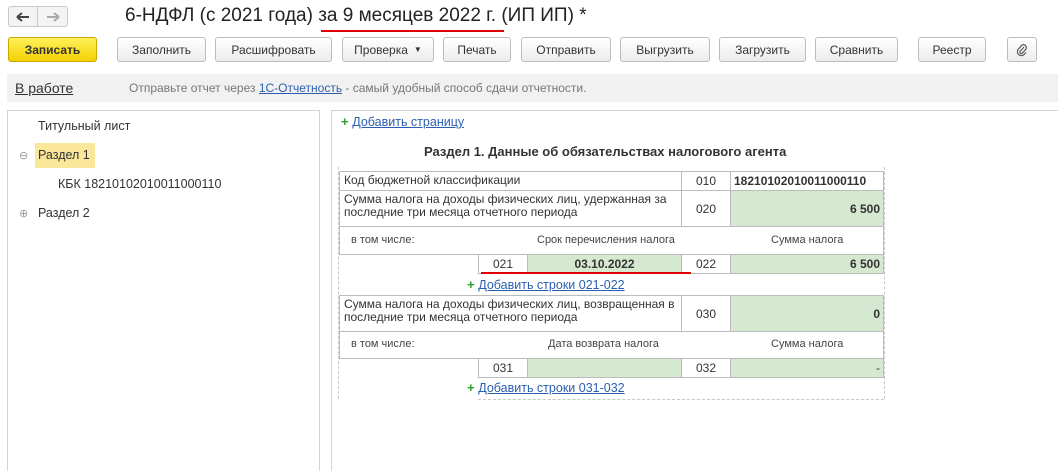 The width and height of the screenshot is (1058, 471). Describe the element at coordinates (161, 49) in the screenshot. I see `fill-button: Заполнить` at that location.